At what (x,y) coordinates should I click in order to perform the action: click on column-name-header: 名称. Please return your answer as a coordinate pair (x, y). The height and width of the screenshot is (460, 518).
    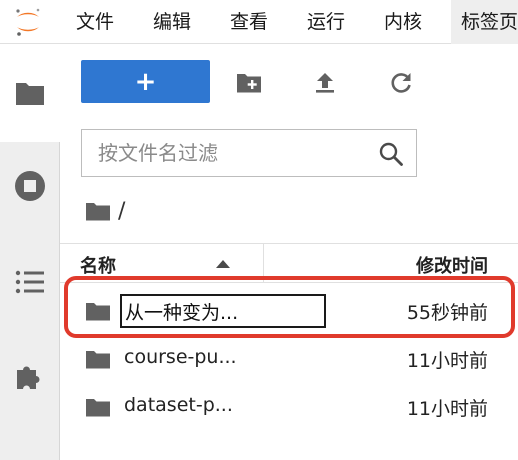
    Looking at the image, I should click on (98, 265).